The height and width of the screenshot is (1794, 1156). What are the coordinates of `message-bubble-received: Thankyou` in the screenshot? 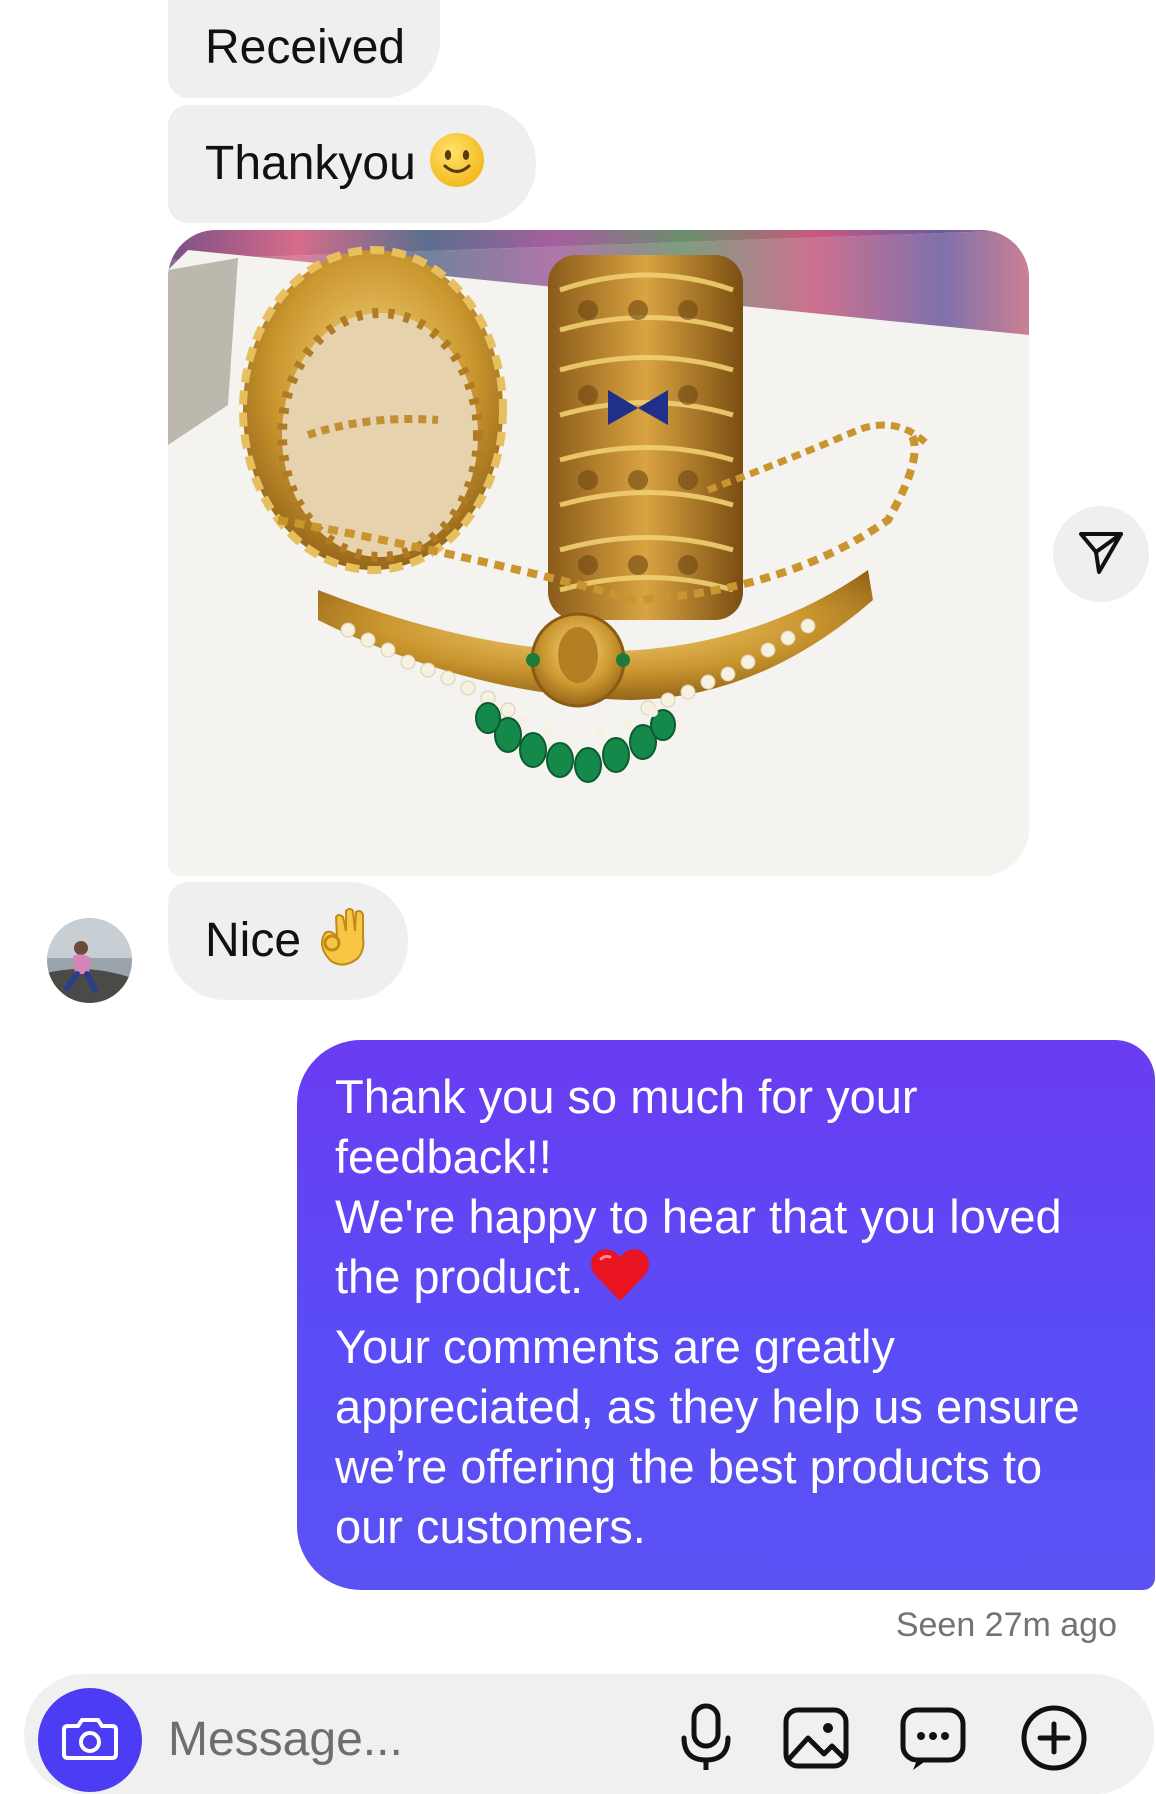 It's located at (352, 164).